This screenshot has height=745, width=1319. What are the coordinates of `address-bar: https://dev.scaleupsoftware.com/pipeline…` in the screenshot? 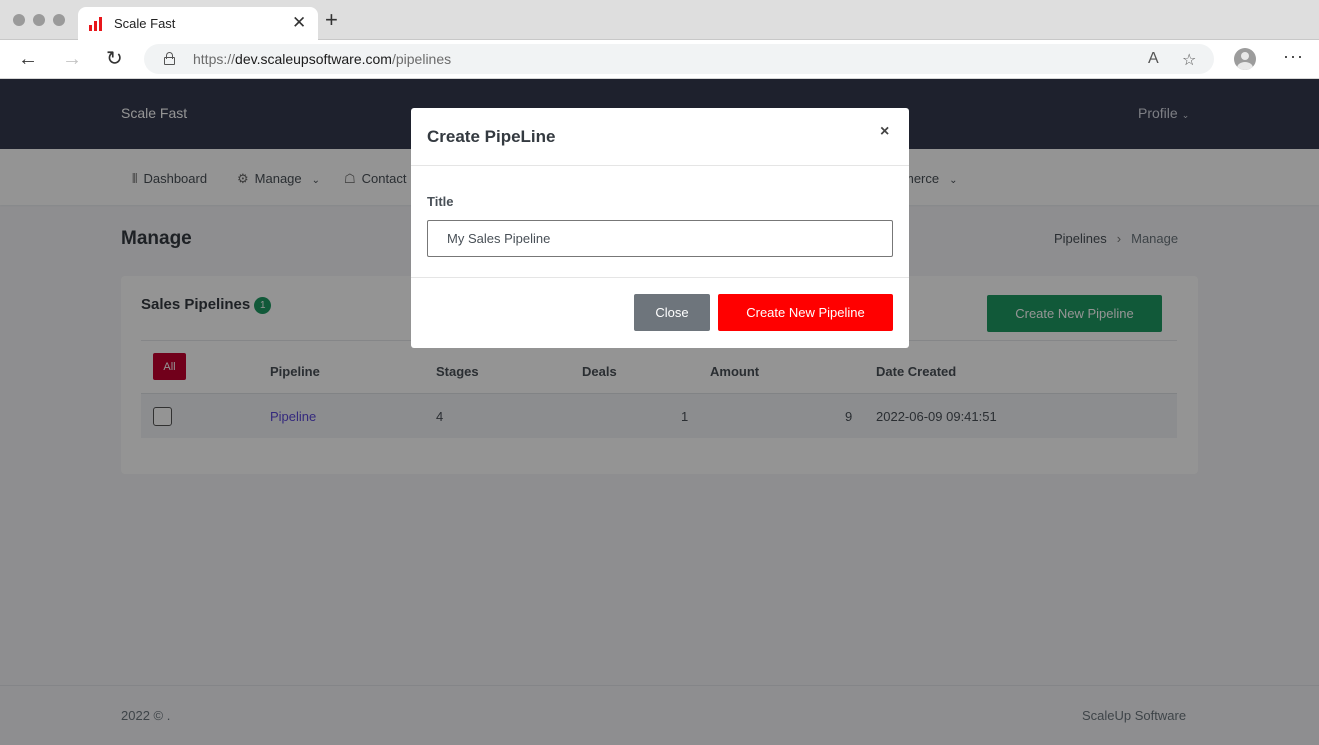 It's located at (679, 59).